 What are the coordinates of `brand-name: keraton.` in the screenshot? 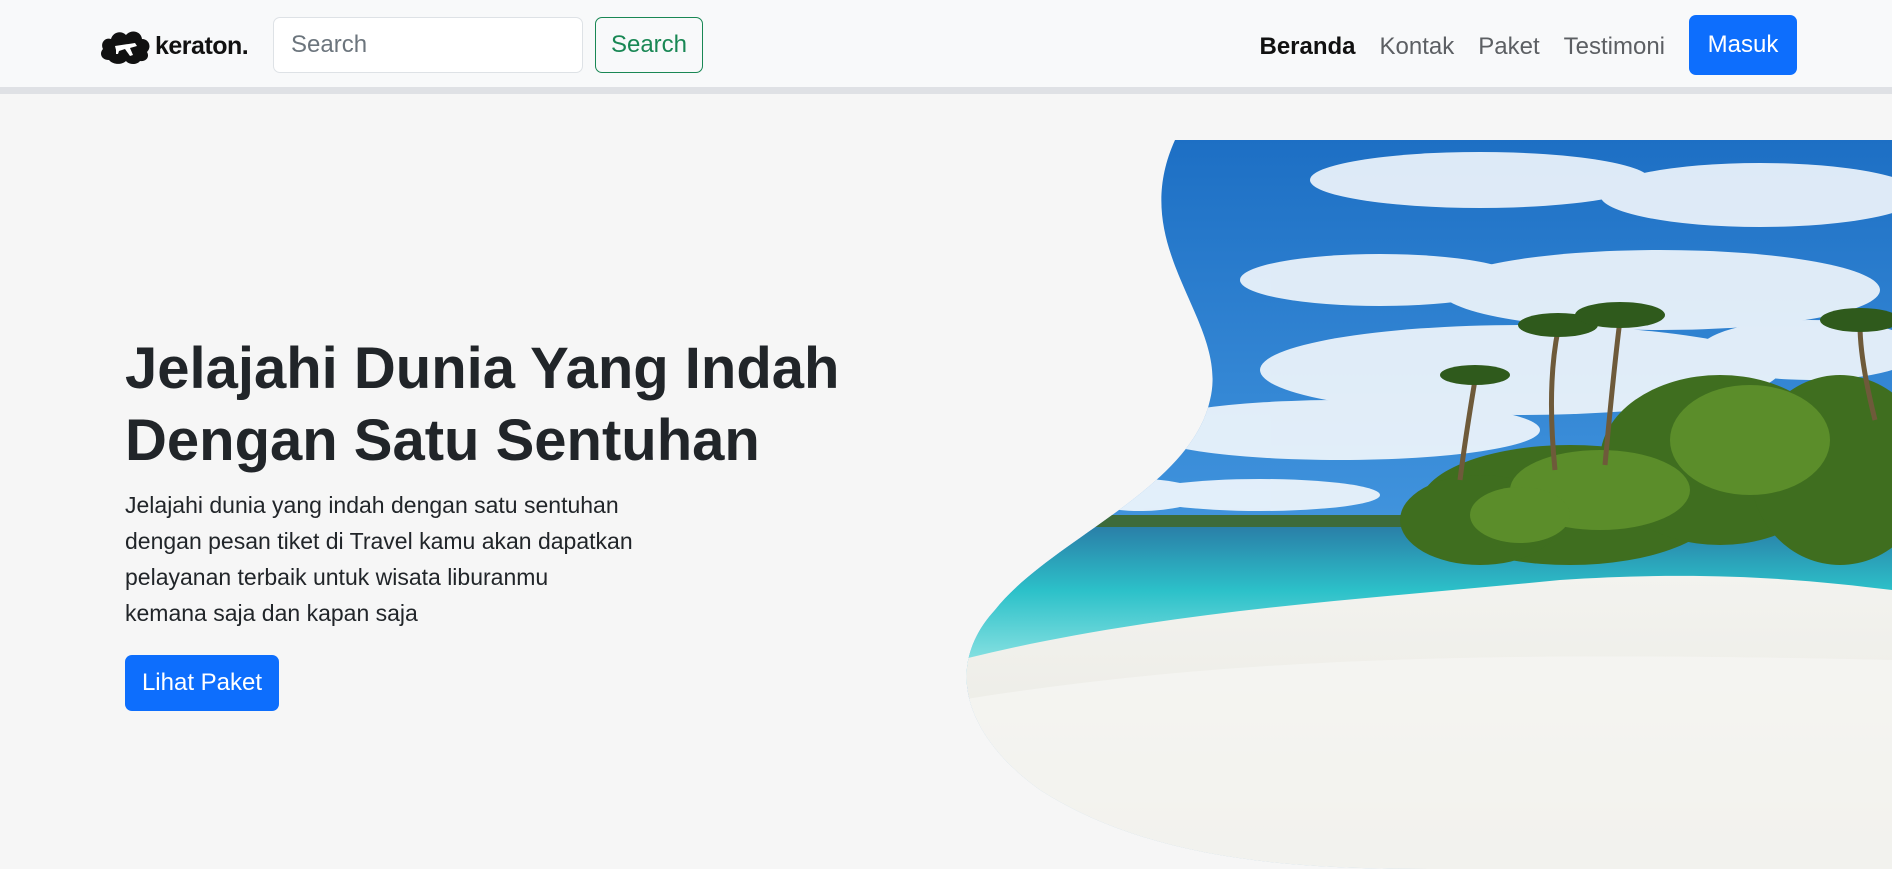 It's located at (202, 45).